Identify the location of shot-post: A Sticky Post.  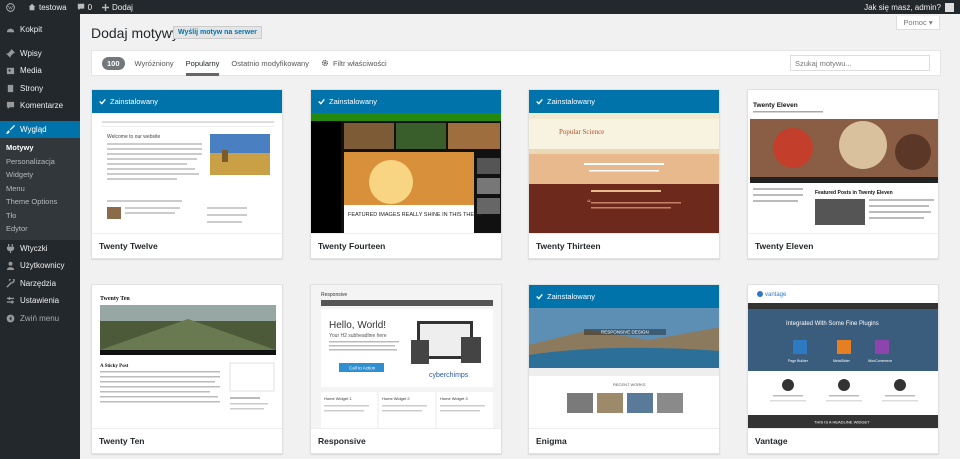
(114, 366).